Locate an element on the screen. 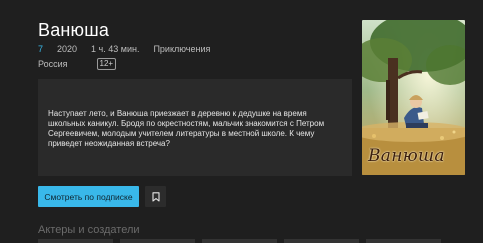 This screenshot has height=243, width=483. movie-poster: Ванюша is located at coordinates (413, 97).